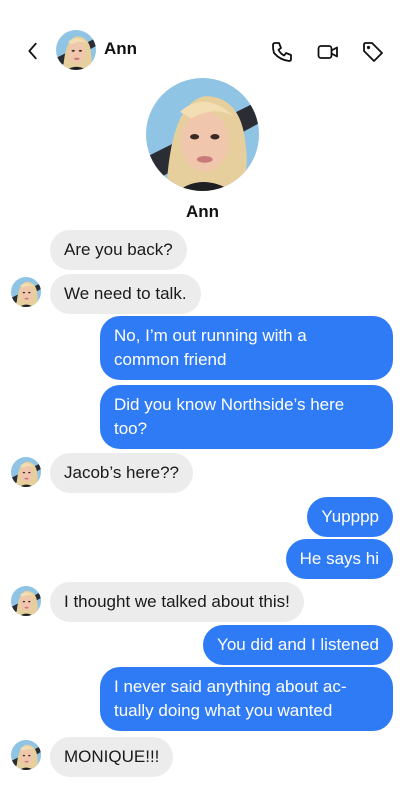  I want to click on phone-icon, so click(282, 52).